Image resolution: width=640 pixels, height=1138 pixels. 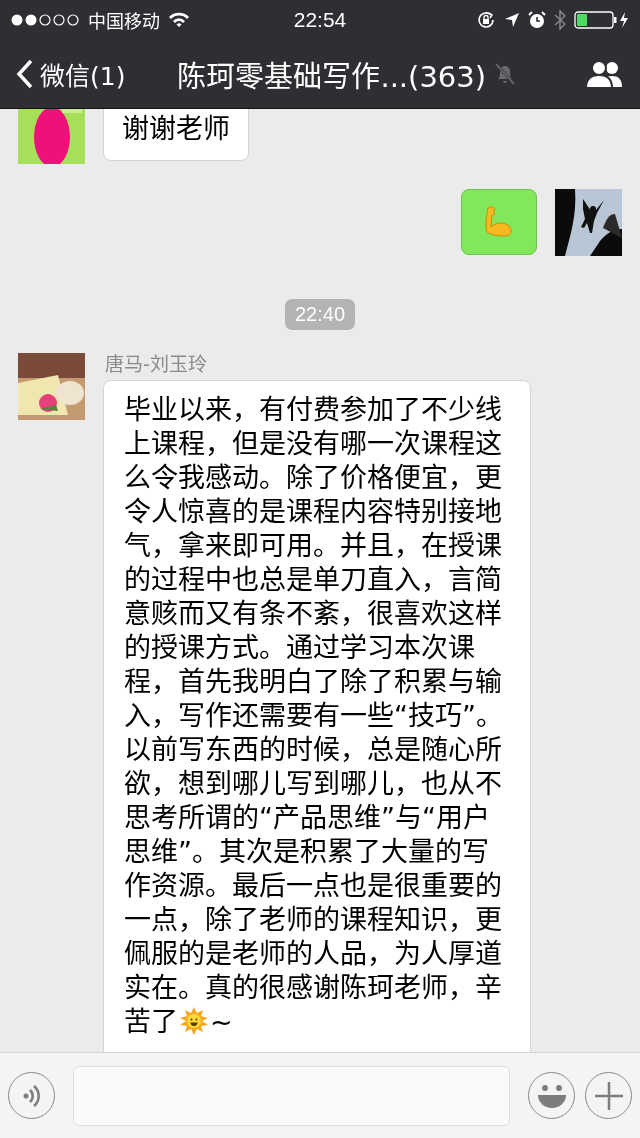 I want to click on carrier-name: 中国移动, so click(x=124, y=21).